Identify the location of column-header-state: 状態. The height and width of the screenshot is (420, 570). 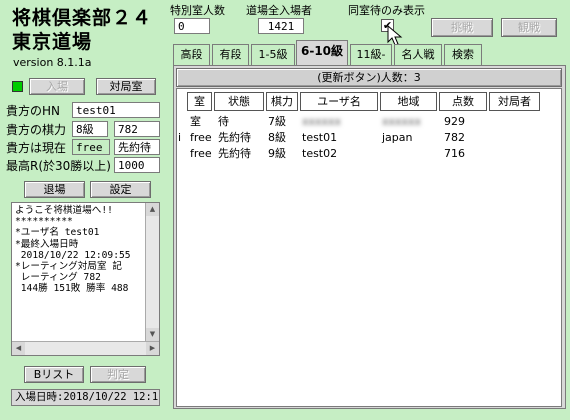
(239, 101).